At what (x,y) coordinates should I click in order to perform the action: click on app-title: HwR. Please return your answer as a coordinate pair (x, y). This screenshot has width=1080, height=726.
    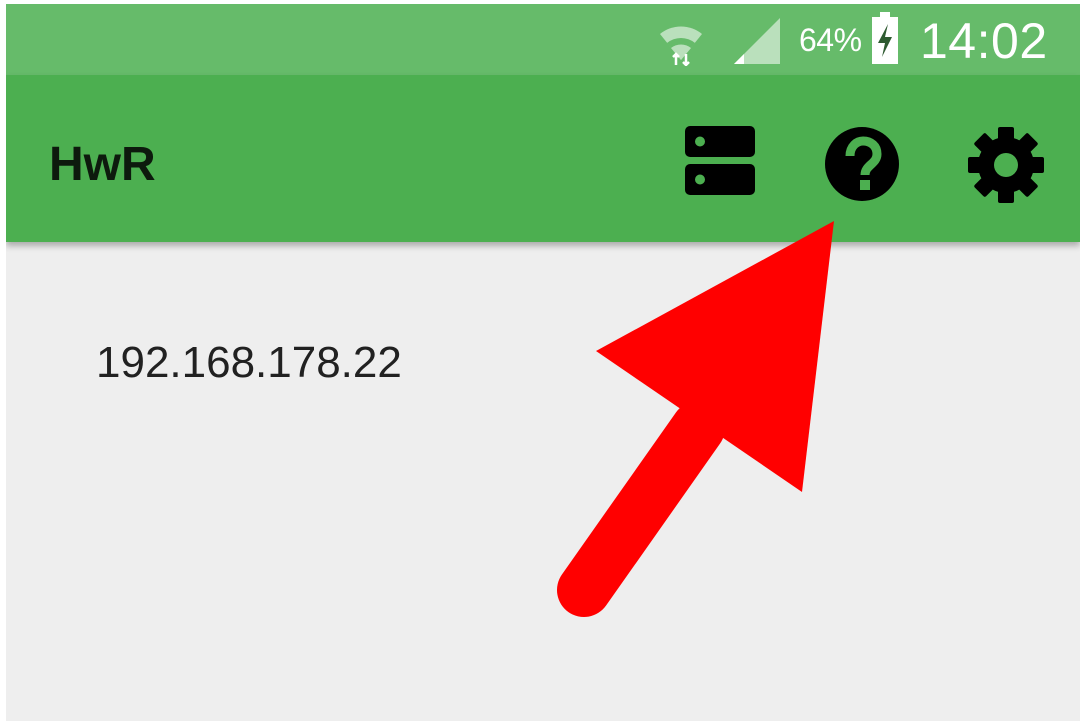
    Looking at the image, I should click on (102, 164).